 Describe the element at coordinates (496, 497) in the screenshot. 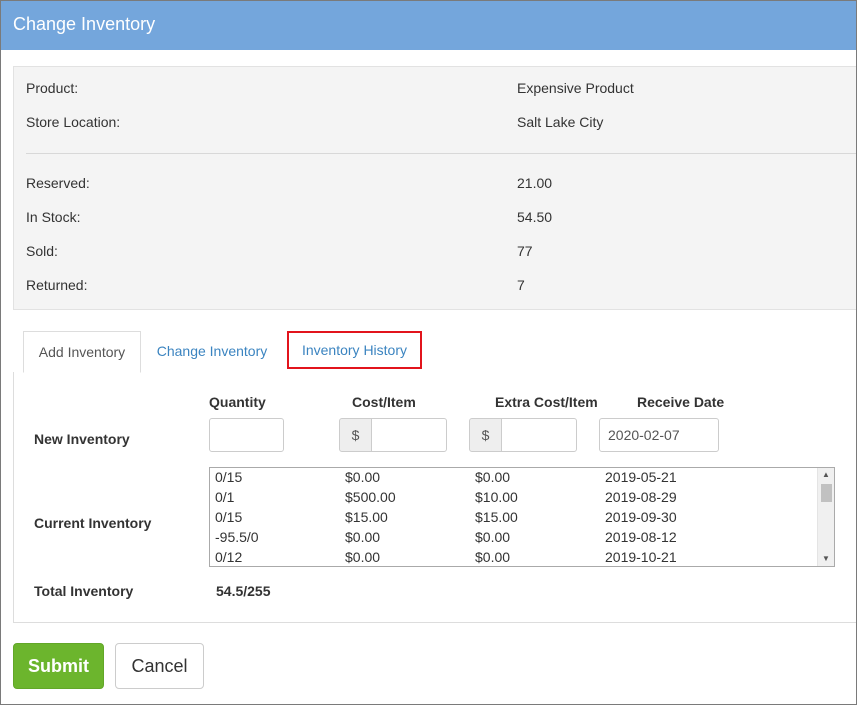

I see `lot-extra-cost: $10.00` at that location.